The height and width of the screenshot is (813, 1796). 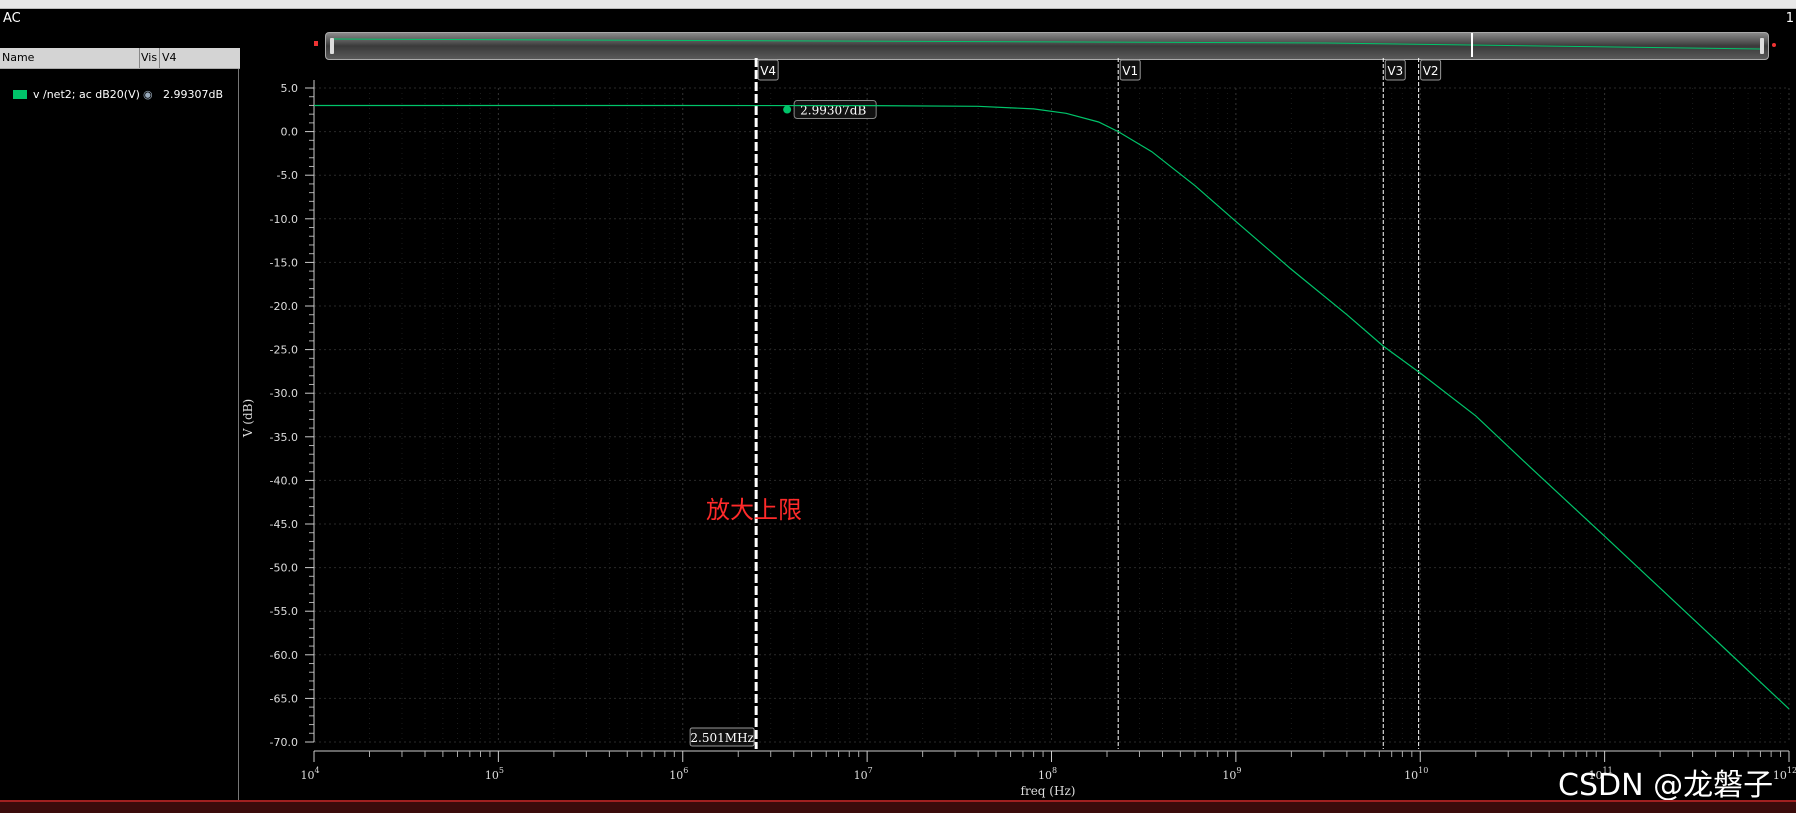 What do you see at coordinates (284, 742) in the screenshot?
I see `y-tick-label: -70.0` at bounding box center [284, 742].